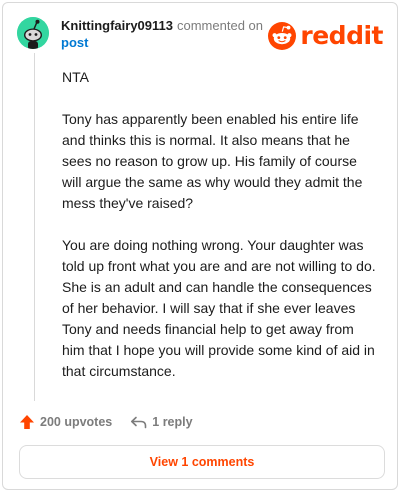 The image size is (400, 492). Describe the element at coordinates (139, 422) in the screenshot. I see `reply-arrow-icon` at that location.